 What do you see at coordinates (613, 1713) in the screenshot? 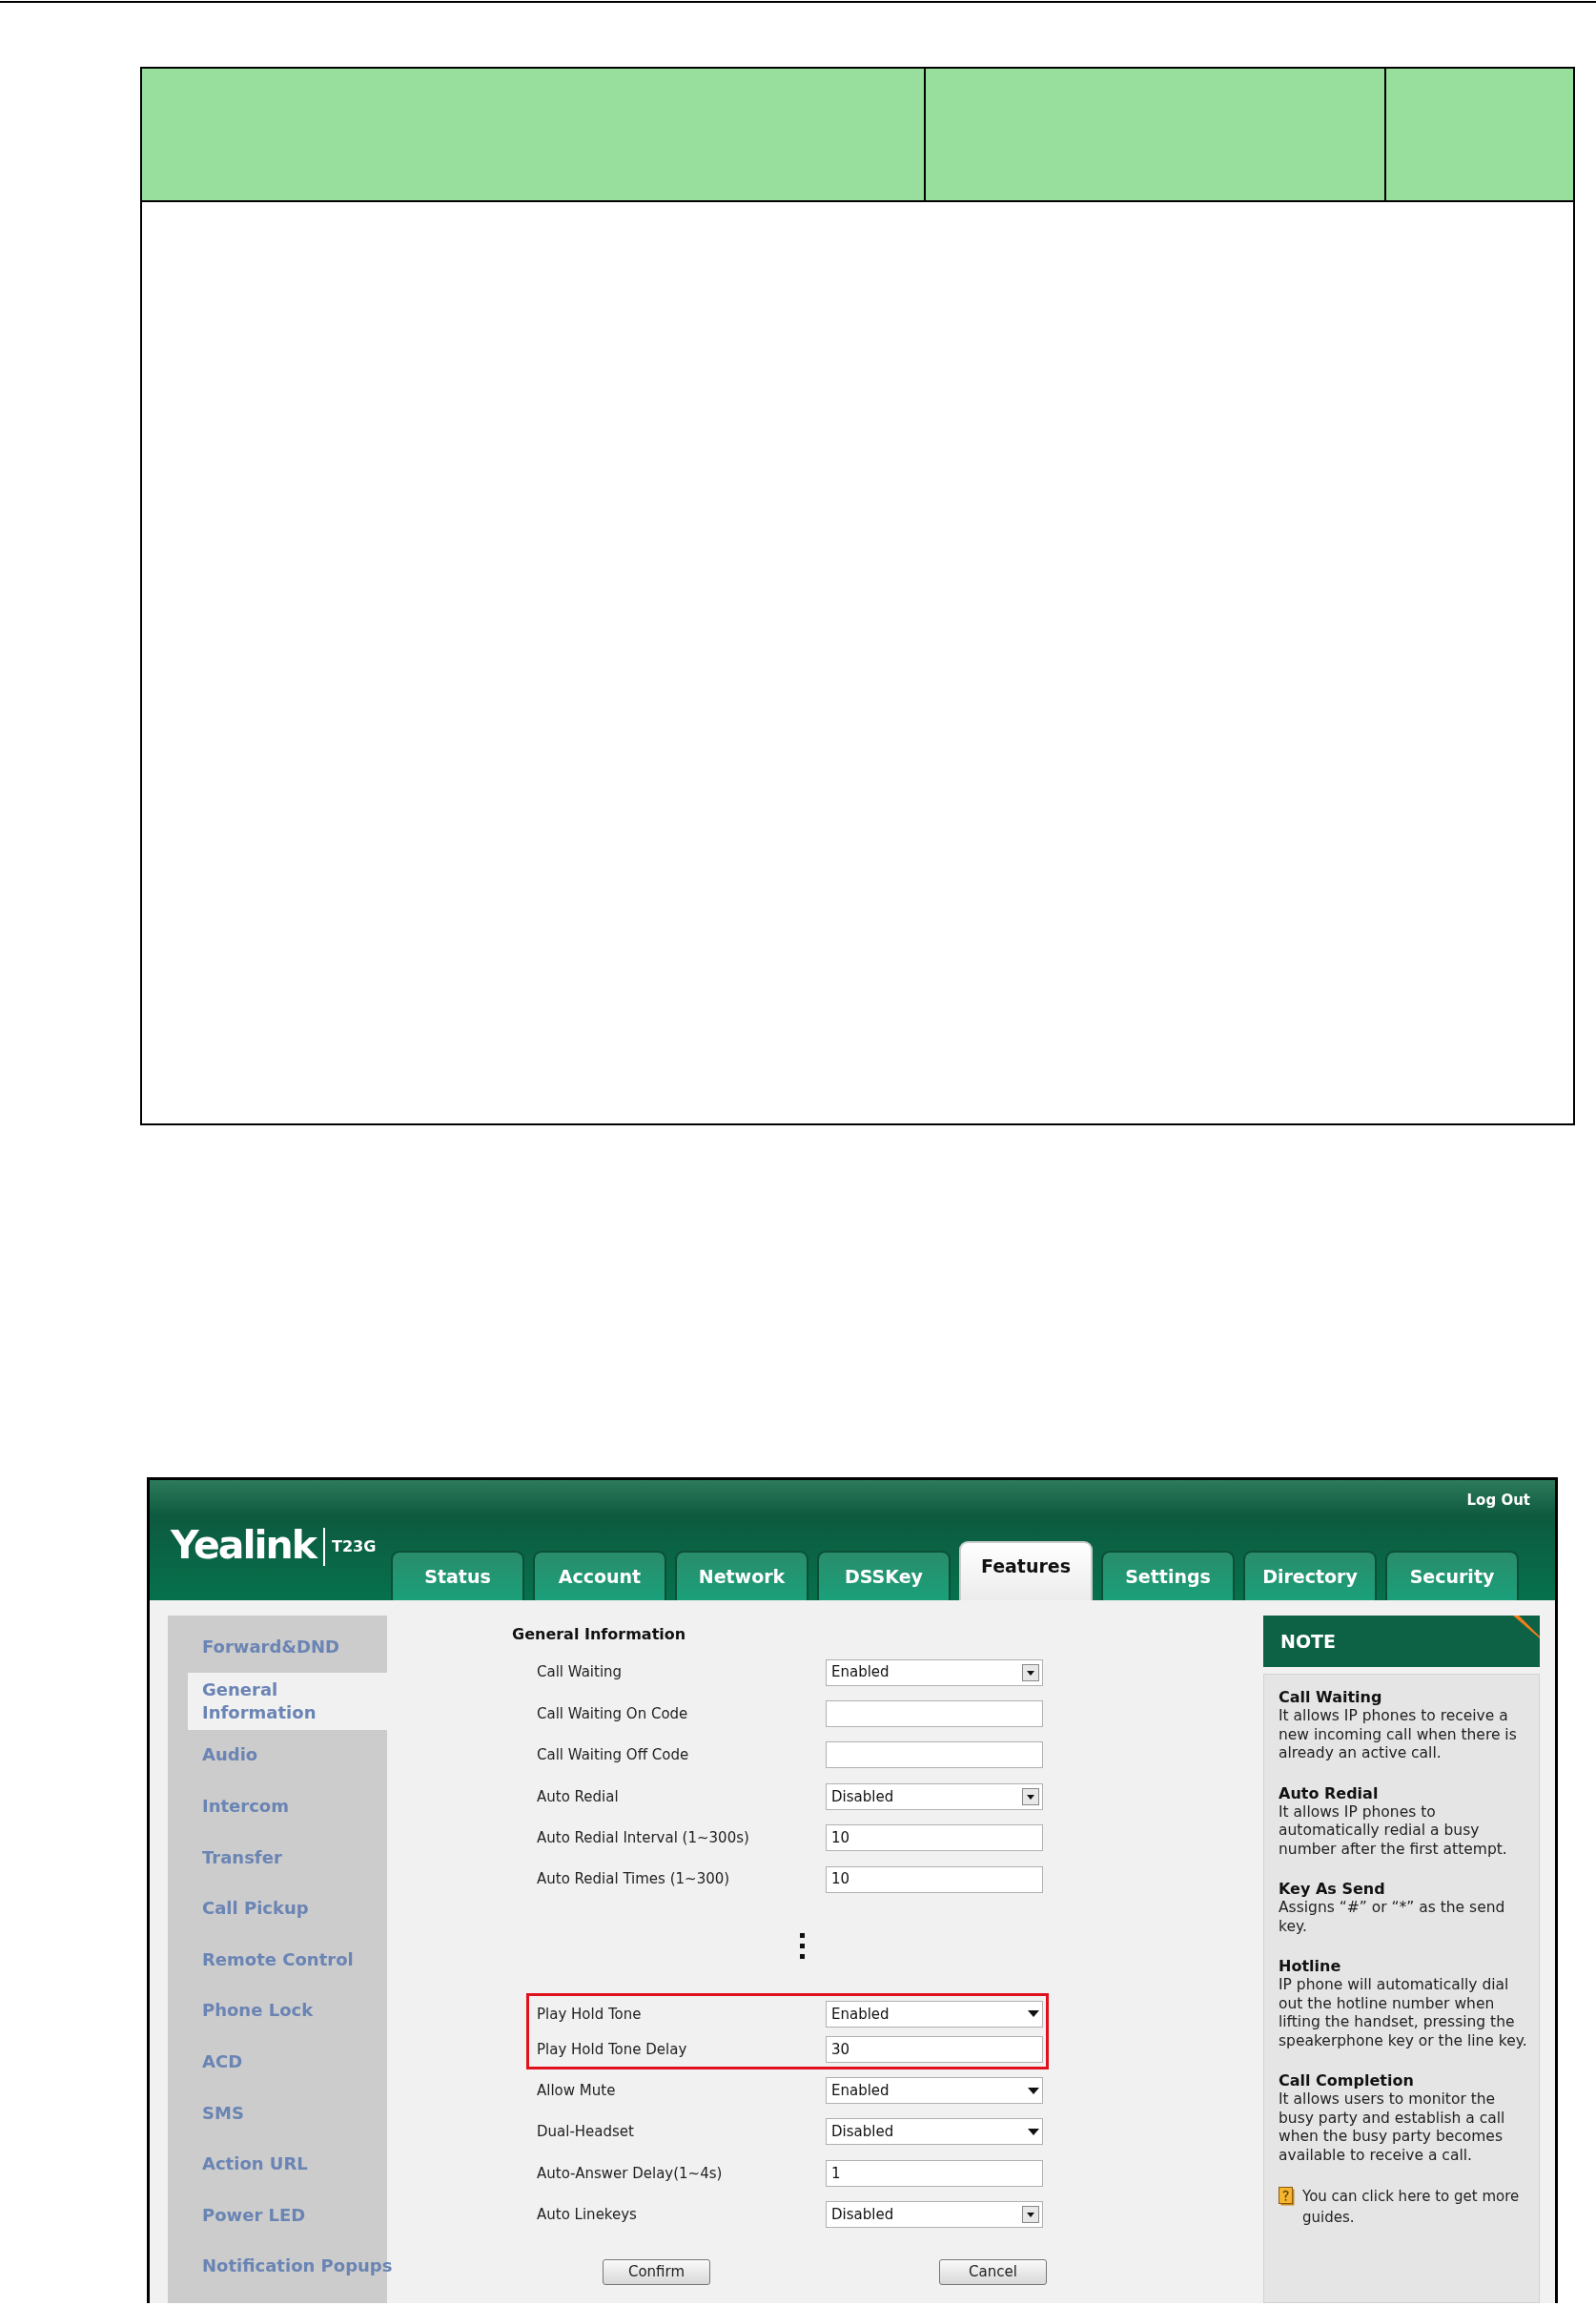
I see `field-label: Call Waiting On Code` at bounding box center [613, 1713].